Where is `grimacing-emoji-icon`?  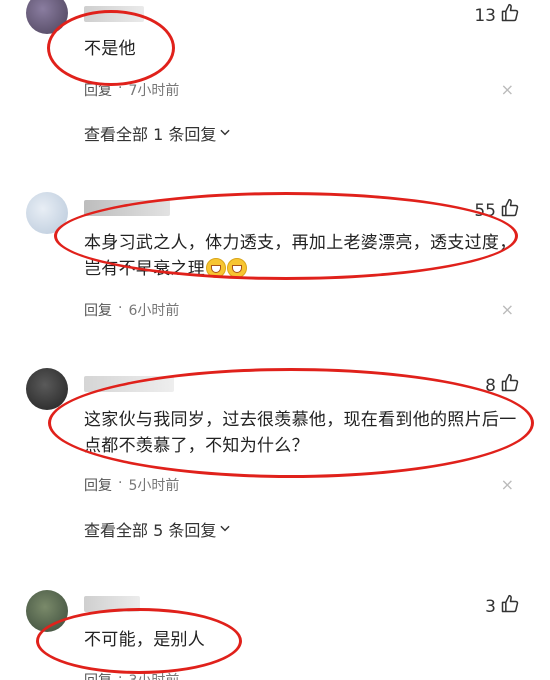
grimacing-emoji-icon is located at coordinates (237, 268).